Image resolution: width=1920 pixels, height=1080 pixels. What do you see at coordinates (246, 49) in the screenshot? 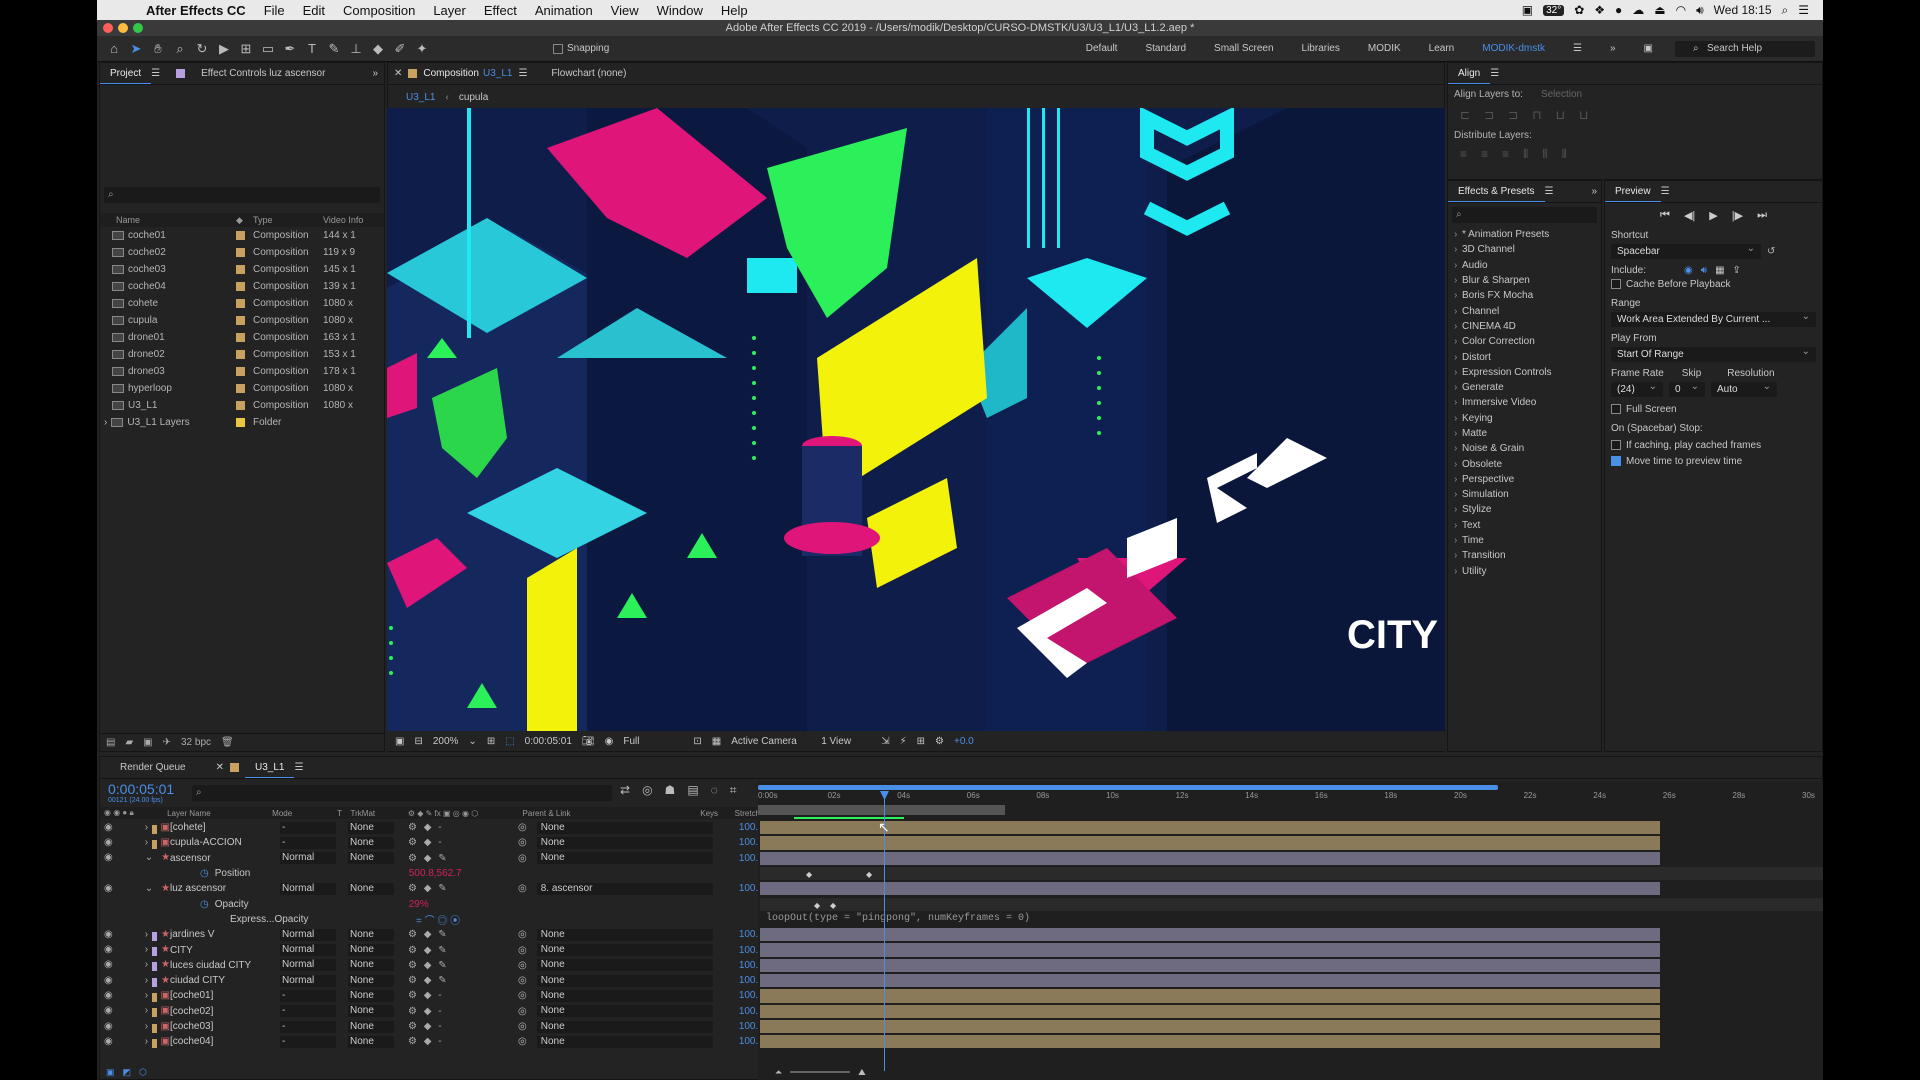
I see `pan-behind-tool-icon: ⊞` at bounding box center [246, 49].